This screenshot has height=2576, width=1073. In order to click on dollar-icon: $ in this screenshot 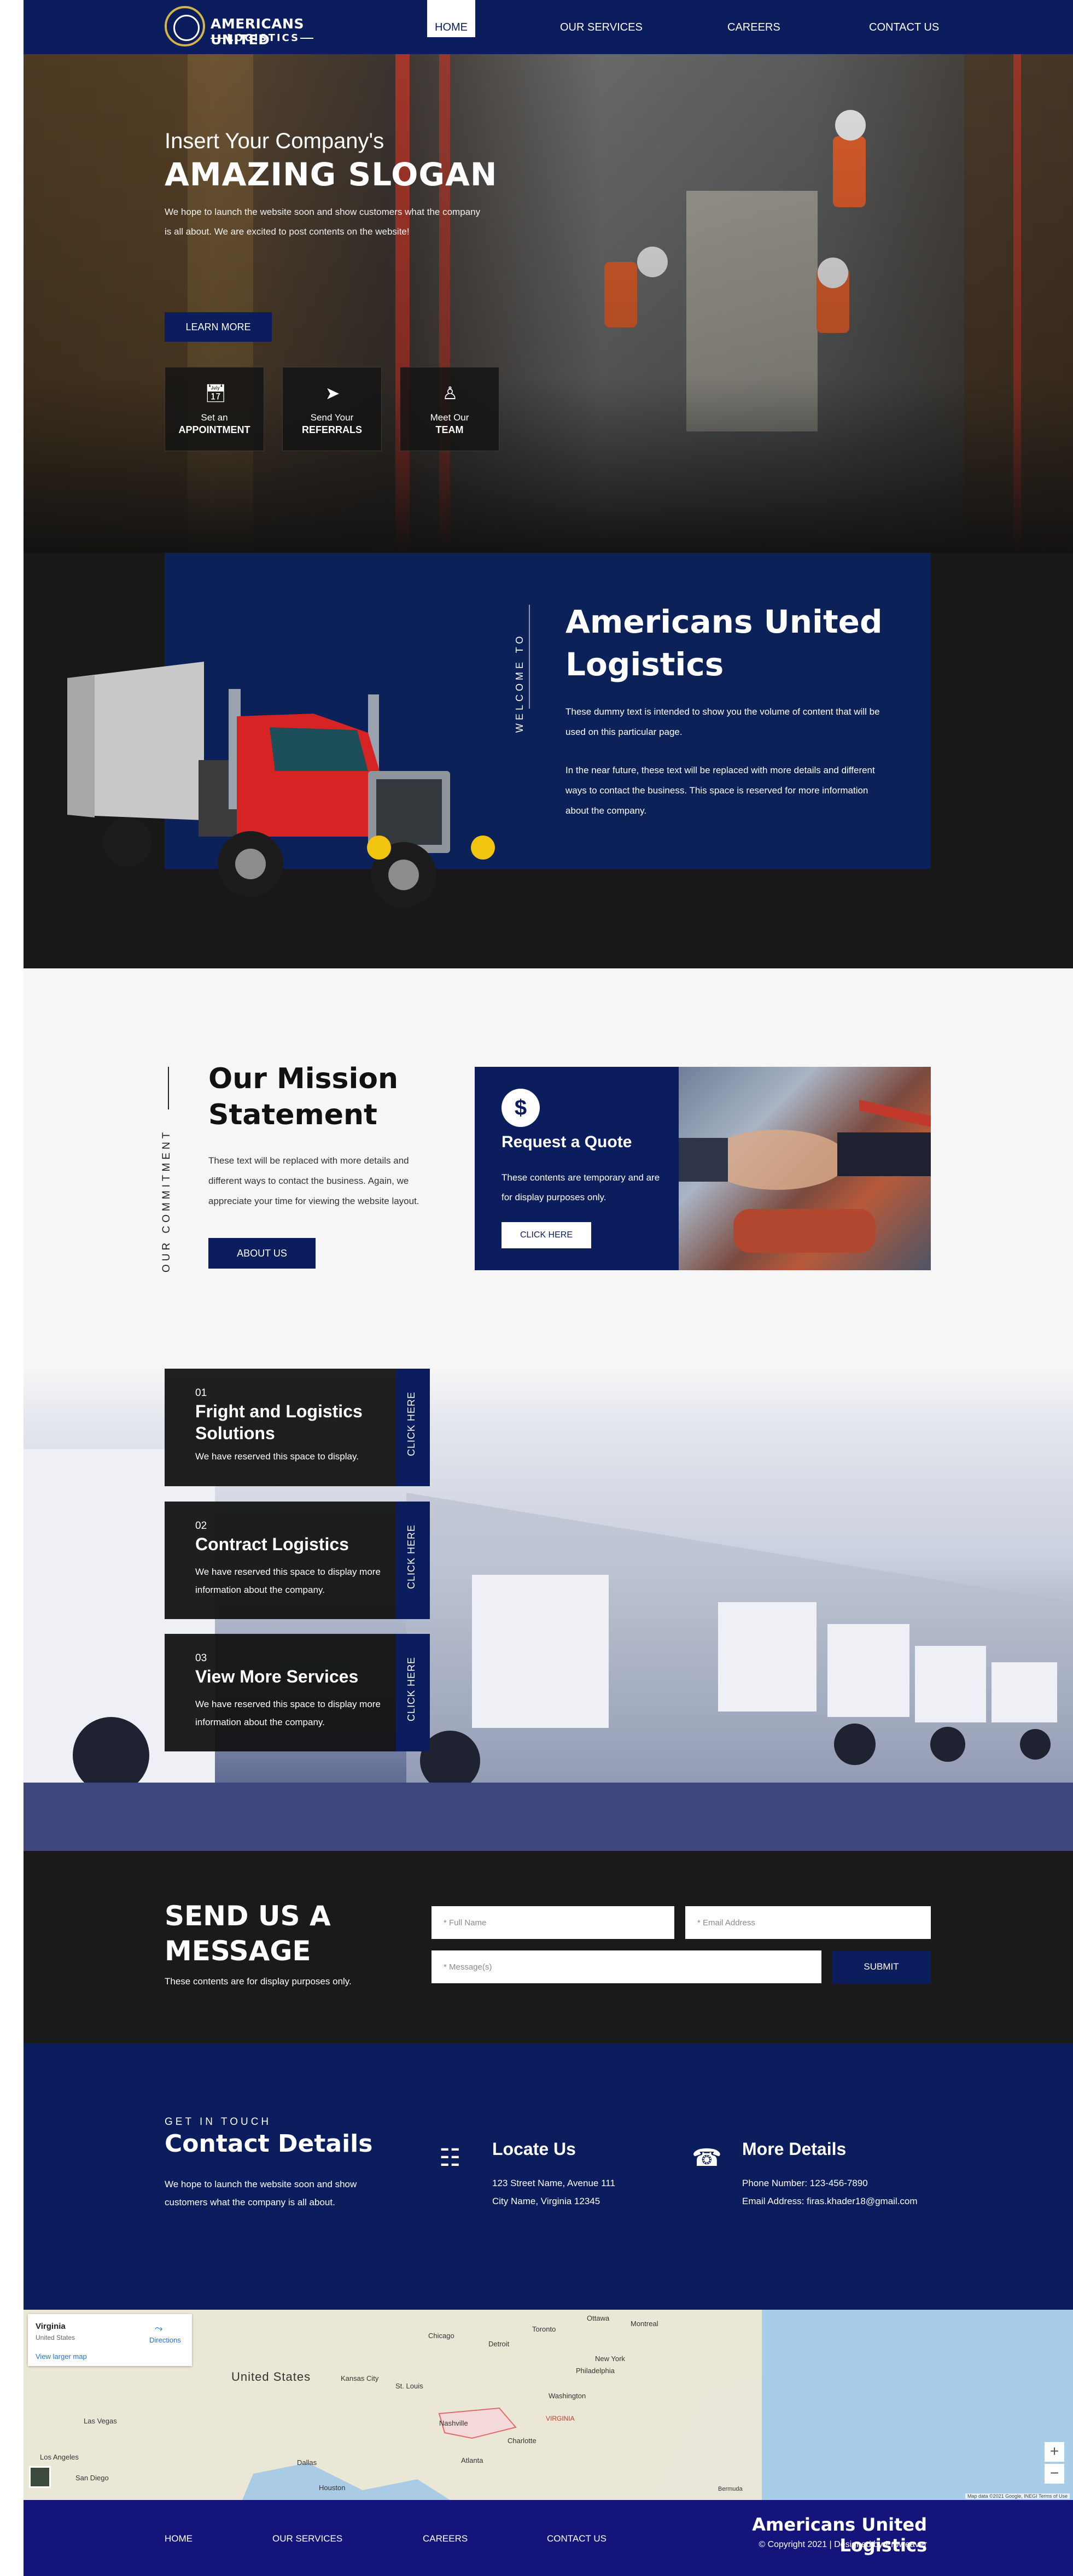, I will do `click(520, 1108)`.